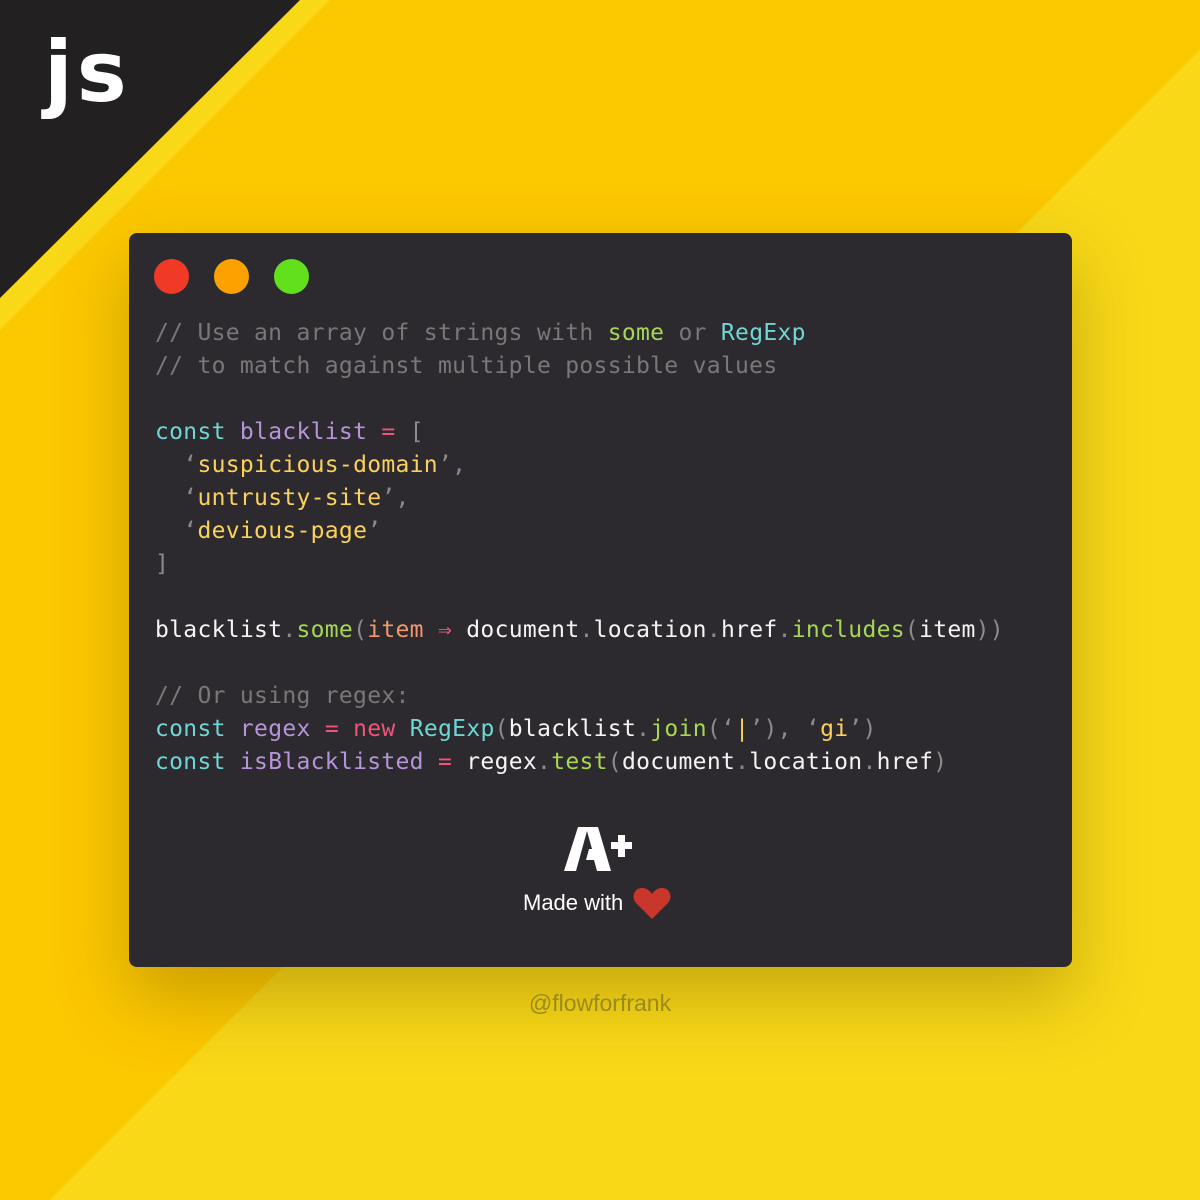  Describe the element at coordinates (742, 729) in the screenshot. I see `code-token: |` at that location.